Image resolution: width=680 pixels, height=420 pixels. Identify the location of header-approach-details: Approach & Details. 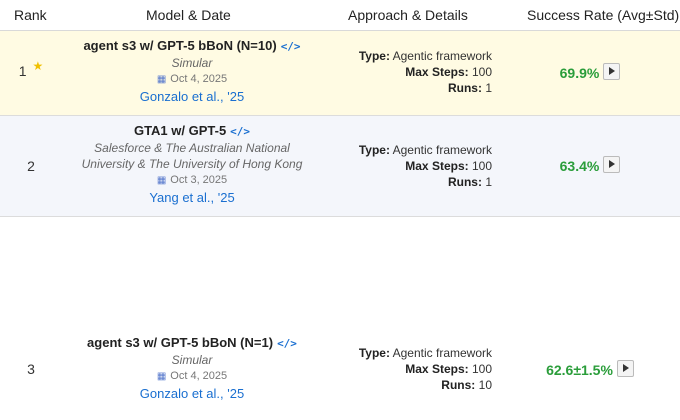
(408, 15).